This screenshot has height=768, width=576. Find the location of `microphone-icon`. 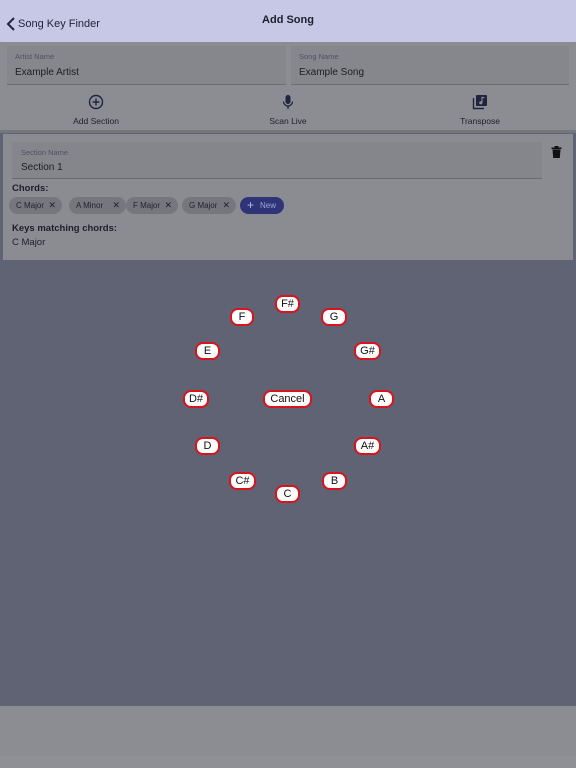

microphone-icon is located at coordinates (288, 102).